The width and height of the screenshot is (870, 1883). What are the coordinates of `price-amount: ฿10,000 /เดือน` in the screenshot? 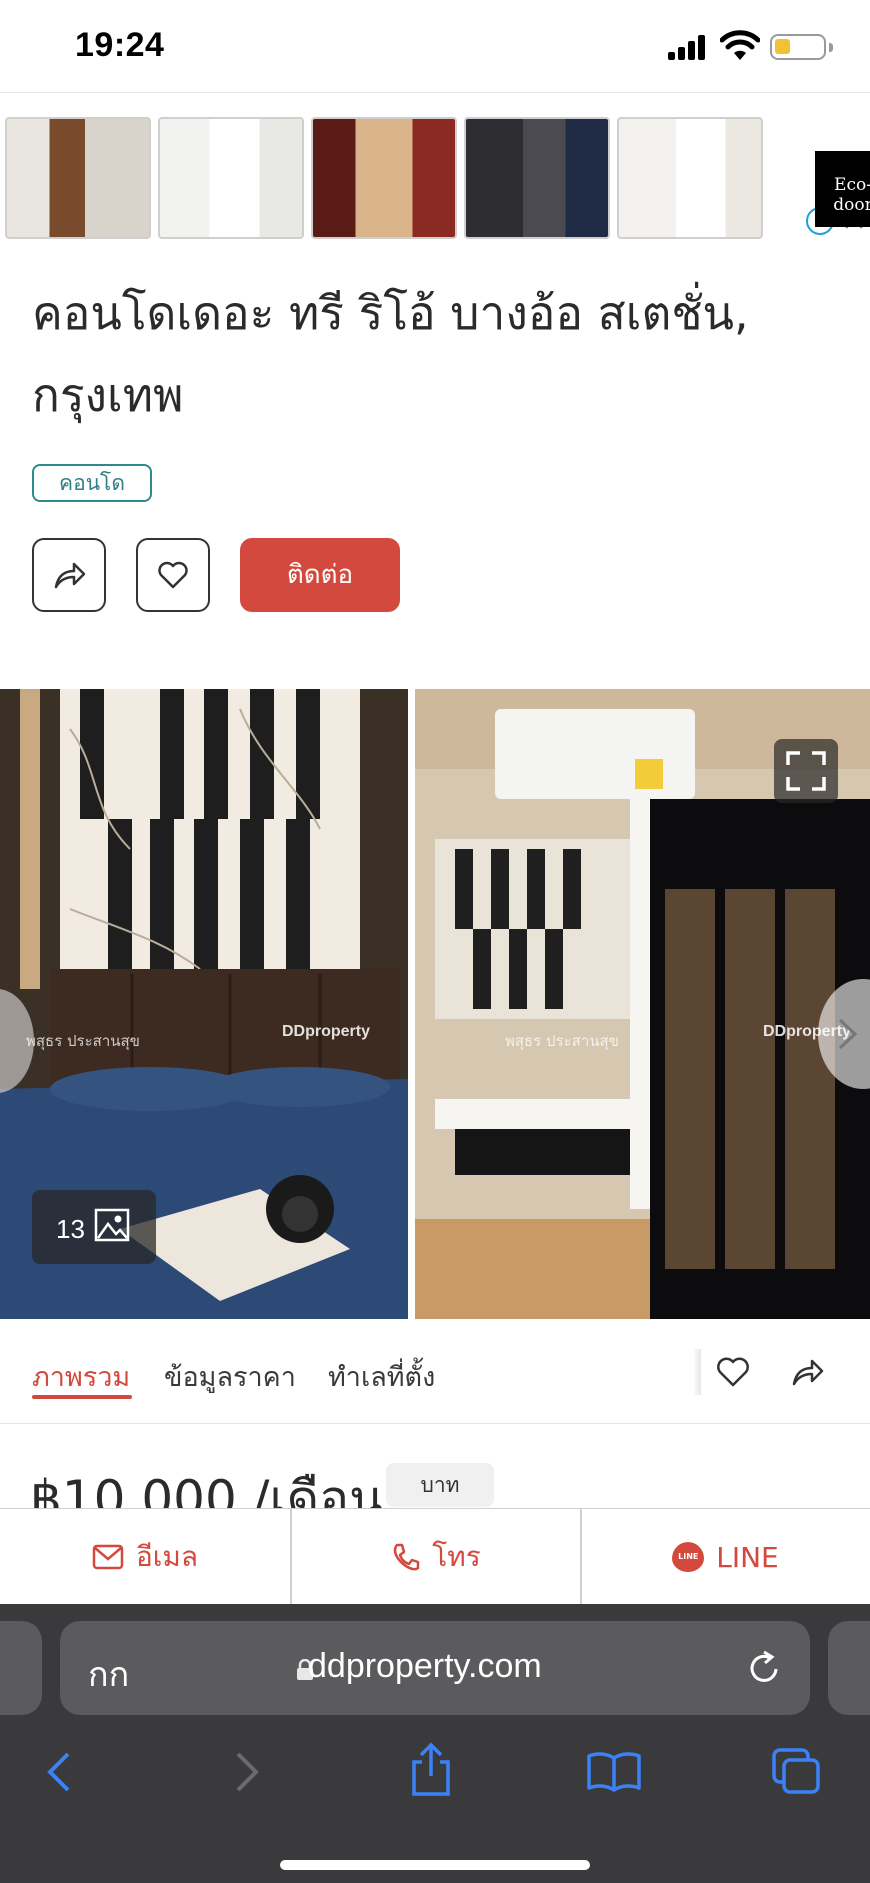 It's located at (207, 1489).